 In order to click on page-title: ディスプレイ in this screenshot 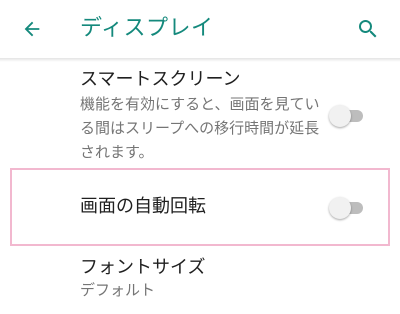, I will do `click(147, 28)`.